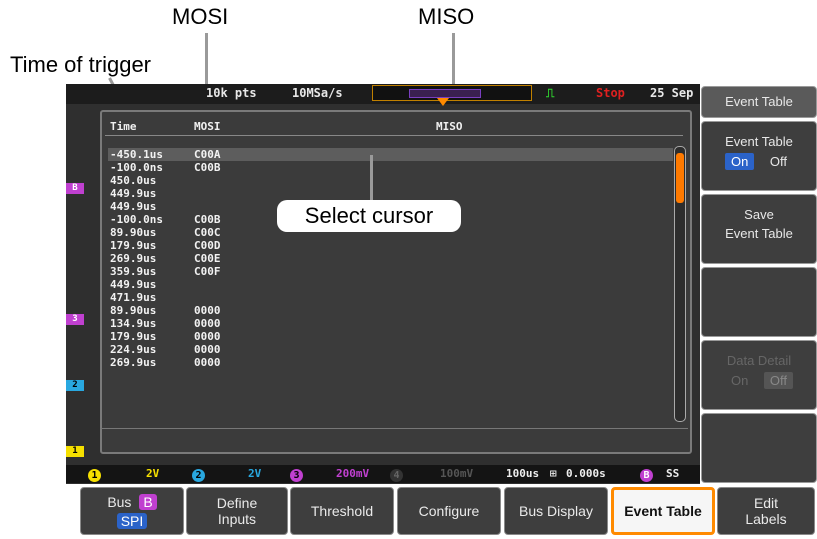 The height and width of the screenshot is (539, 817). Describe the element at coordinates (75, 385) in the screenshot. I see `ch2-marker: 2` at that location.